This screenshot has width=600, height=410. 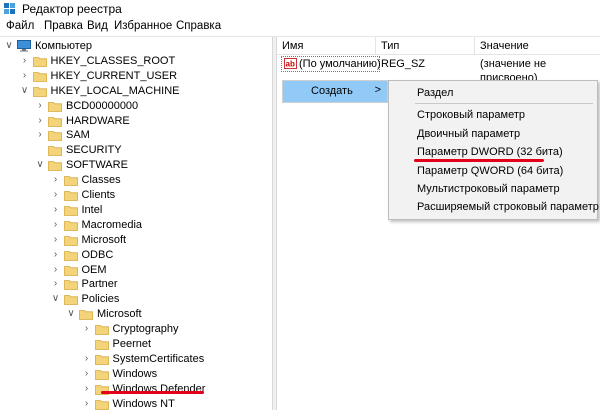 I want to click on string-value-icon: ab, so click(x=290, y=63).